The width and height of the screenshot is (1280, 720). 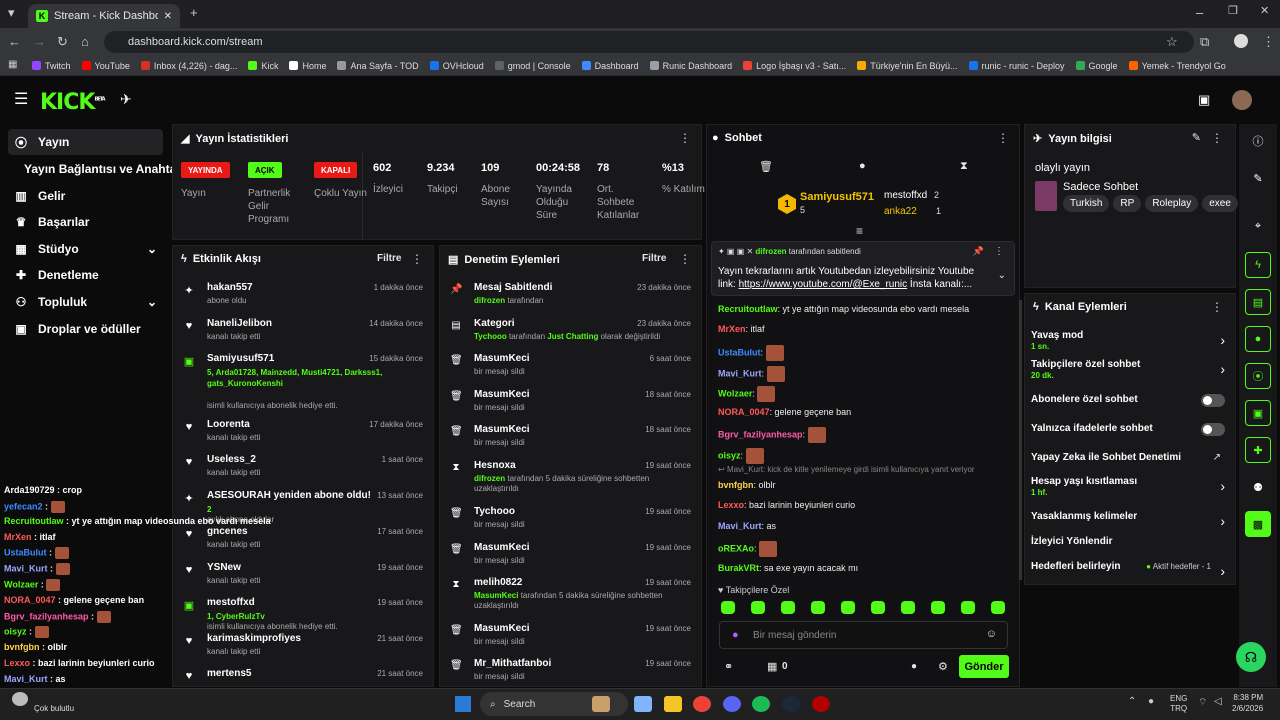 What do you see at coordinates (685, 259) in the screenshot?
I see `moderation-menu-icon: ⋮` at bounding box center [685, 259].